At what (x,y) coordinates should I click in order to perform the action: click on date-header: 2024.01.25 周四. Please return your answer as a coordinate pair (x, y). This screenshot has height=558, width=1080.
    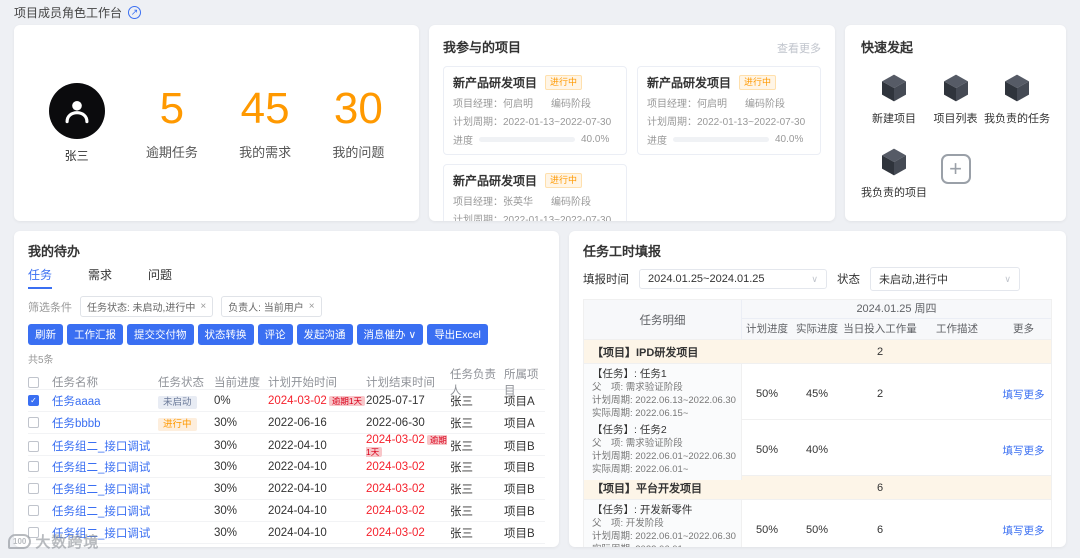
    Looking at the image, I should click on (896, 309).